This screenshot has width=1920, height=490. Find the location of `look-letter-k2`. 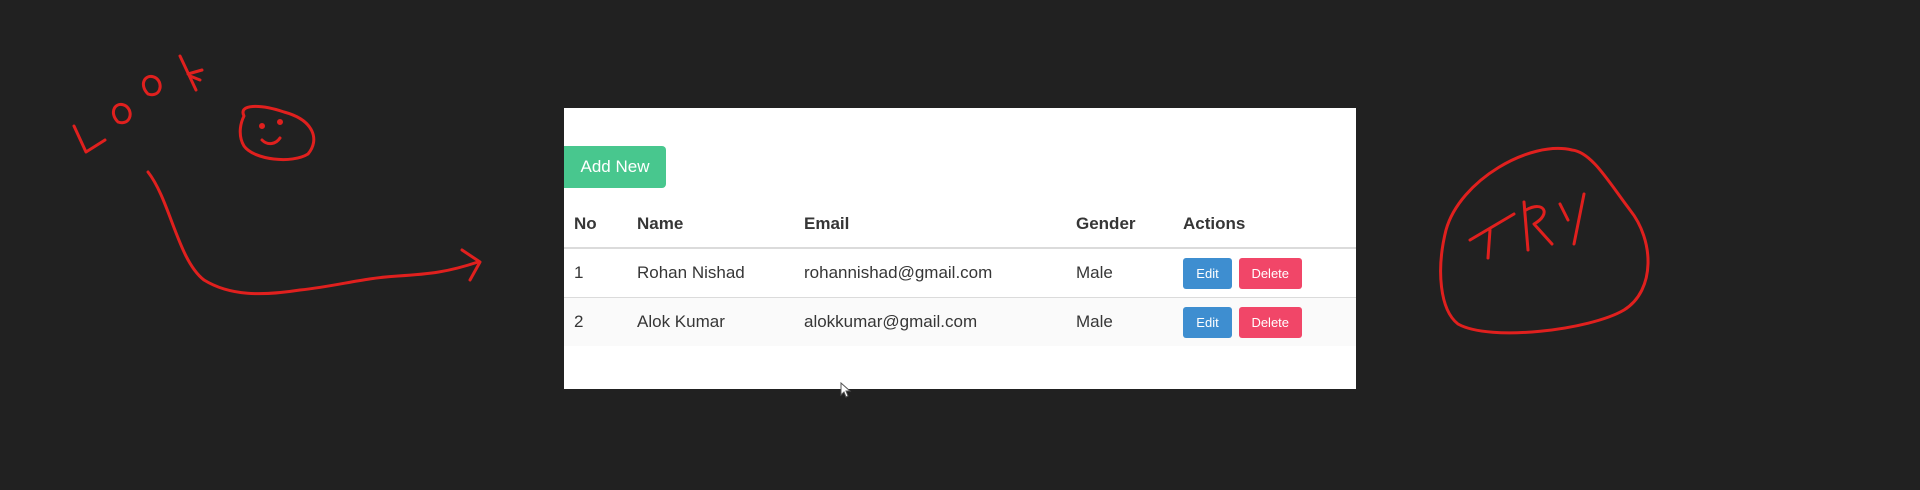

look-letter-k2 is located at coordinates (195, 72).